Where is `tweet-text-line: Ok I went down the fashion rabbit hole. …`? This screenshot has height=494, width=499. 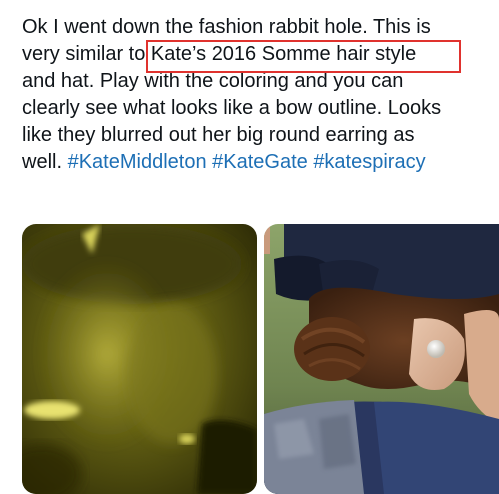 tweet-text-line: Ok I went down the fashion rabbit hole. … is located at coordinates (226, 27).